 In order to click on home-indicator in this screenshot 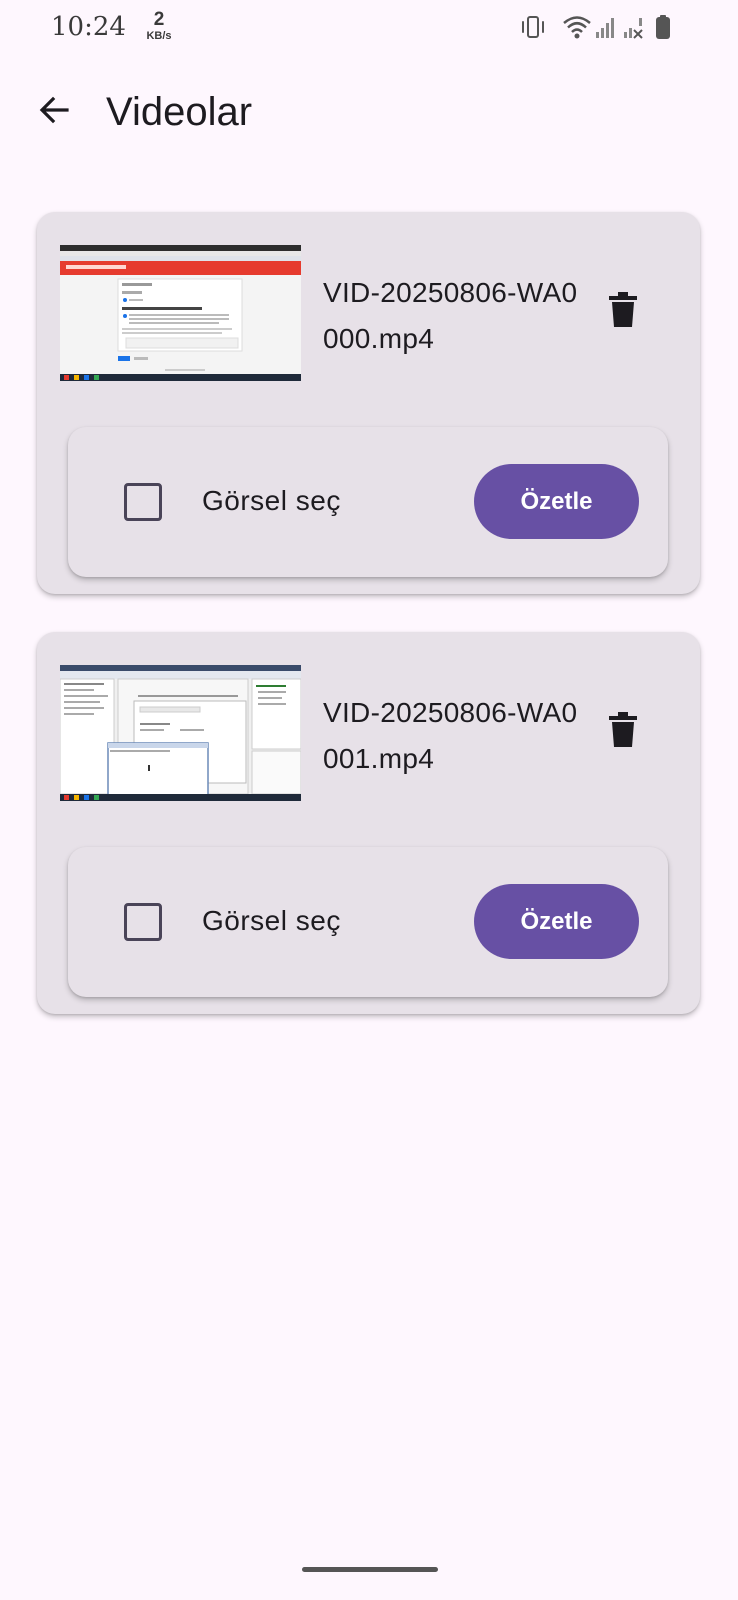, I will do `click(370, 1569)`.